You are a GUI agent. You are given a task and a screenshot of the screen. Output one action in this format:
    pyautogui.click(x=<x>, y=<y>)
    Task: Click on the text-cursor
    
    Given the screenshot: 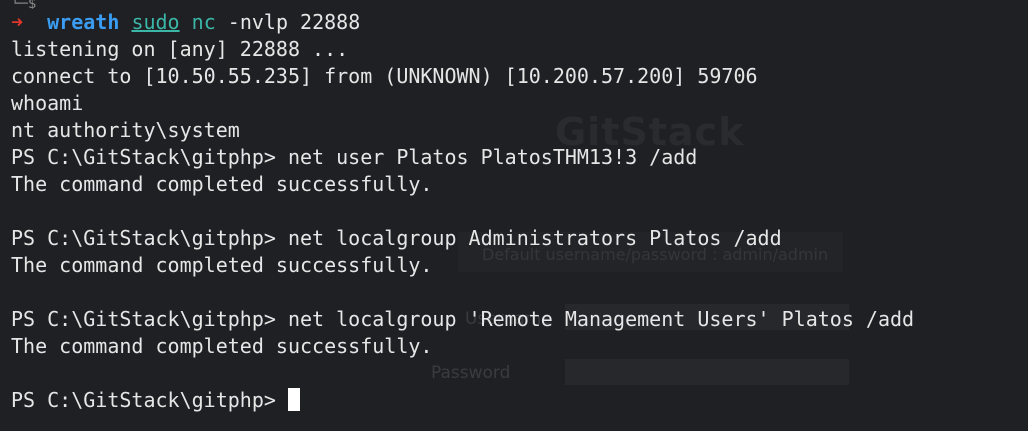 What is the action you would take?
    pyautogui.click(x=293, y=399)
    